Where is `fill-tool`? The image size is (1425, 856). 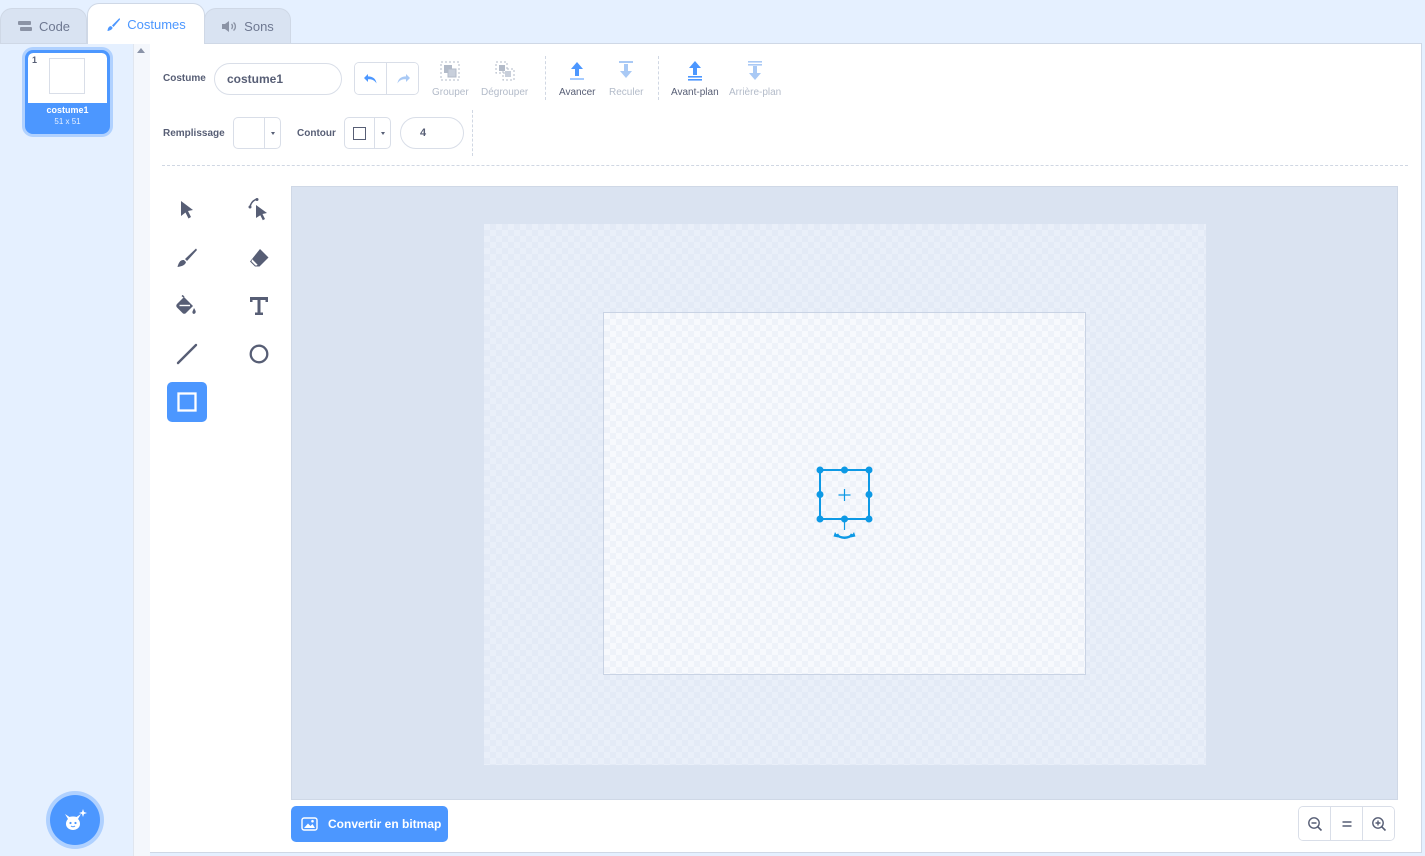 fill-tool is located at coordinates (187, 306).